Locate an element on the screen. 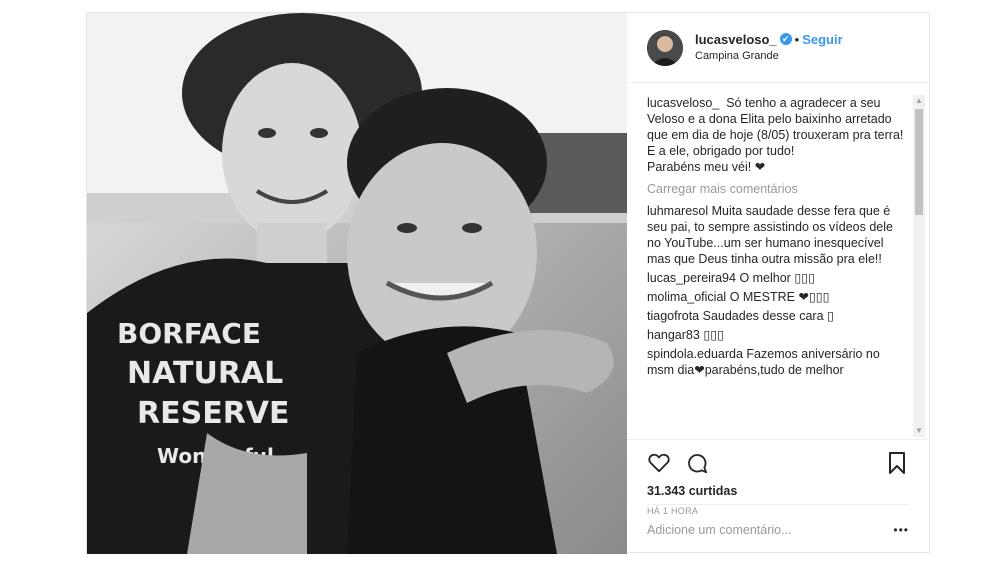 The image size is (1000, 563). scrollbar-thumb is located at coordinates (919, 162).